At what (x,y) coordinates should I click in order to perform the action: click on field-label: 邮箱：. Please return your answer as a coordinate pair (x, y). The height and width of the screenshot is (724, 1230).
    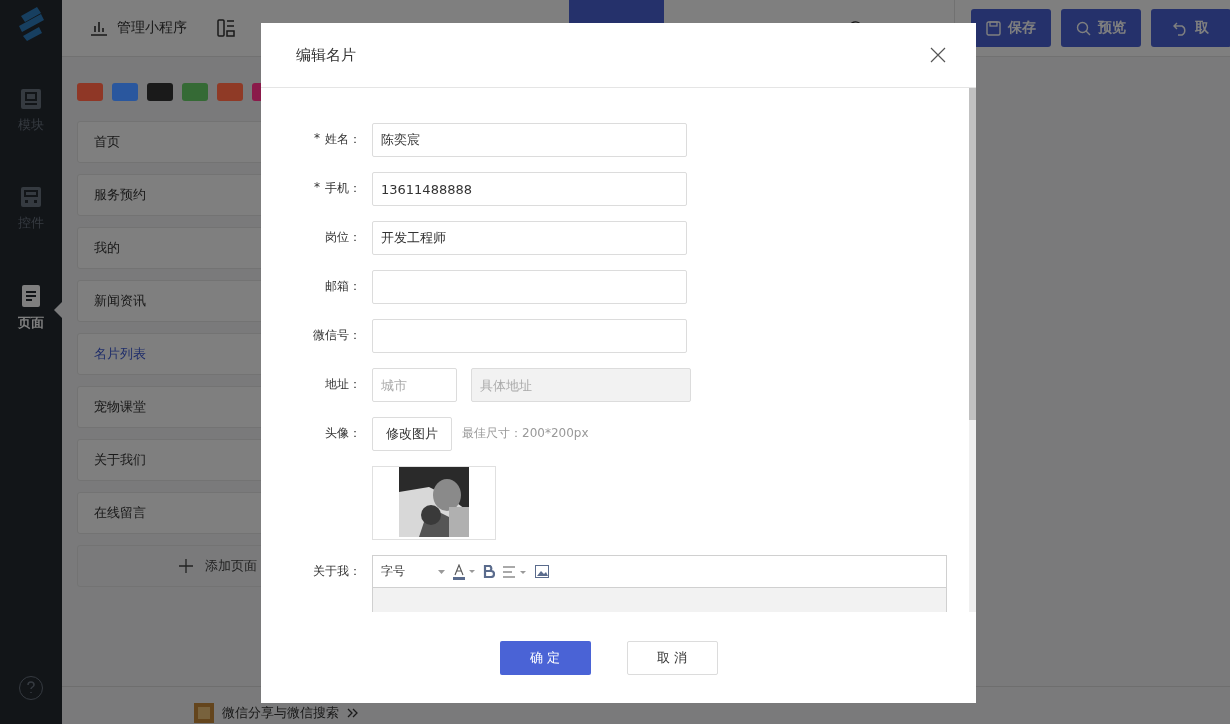
    Looking at the image, I should click on (343, 286).